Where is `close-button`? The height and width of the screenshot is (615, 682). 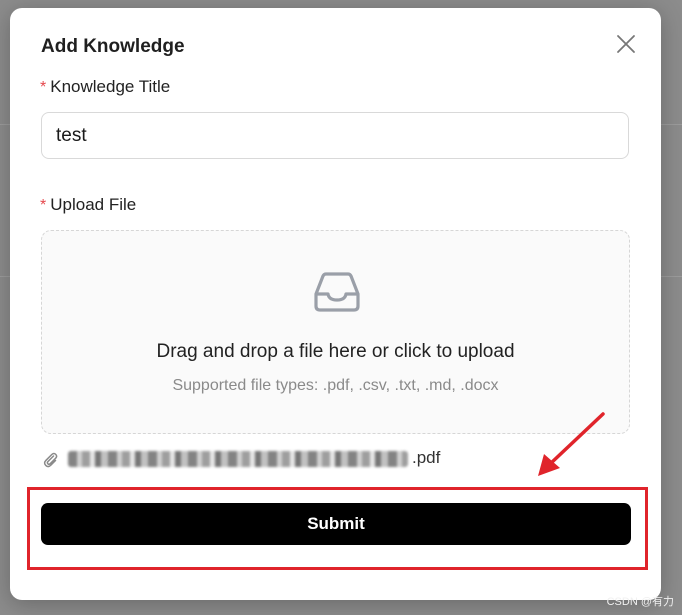
close-button is located at coordinates (626, 44).